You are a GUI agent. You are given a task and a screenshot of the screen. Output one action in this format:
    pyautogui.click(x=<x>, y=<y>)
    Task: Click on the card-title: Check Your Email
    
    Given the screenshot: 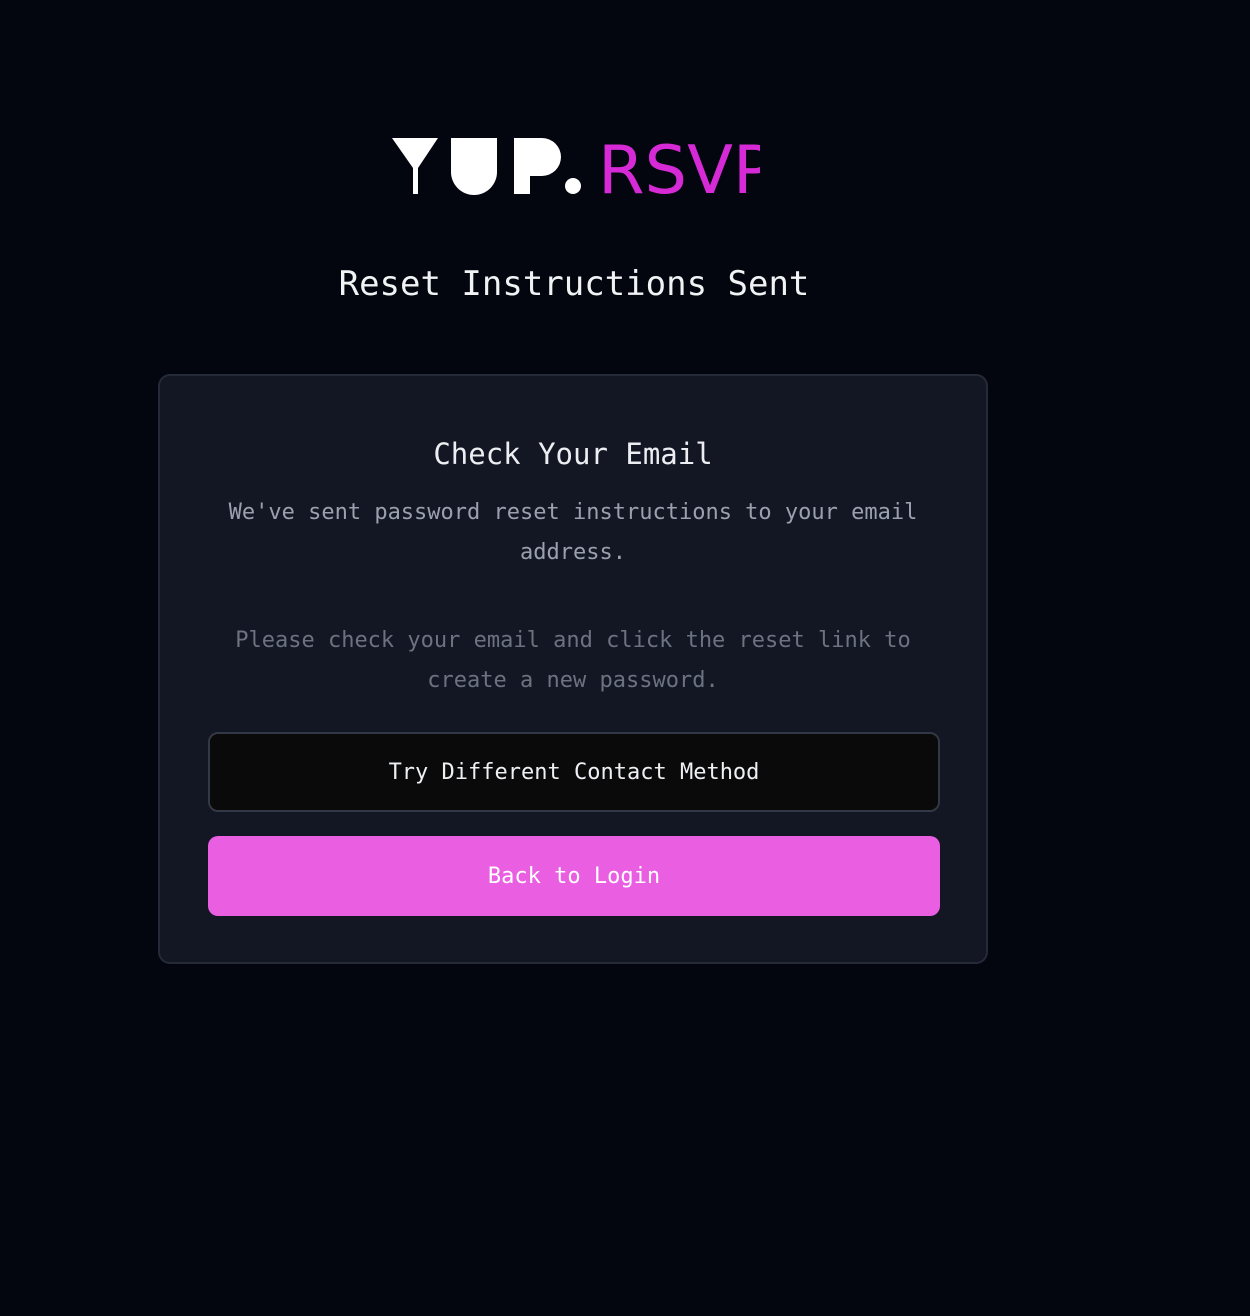 What is the action you would take?
    pyautogui.click(x=573, y=454)
    